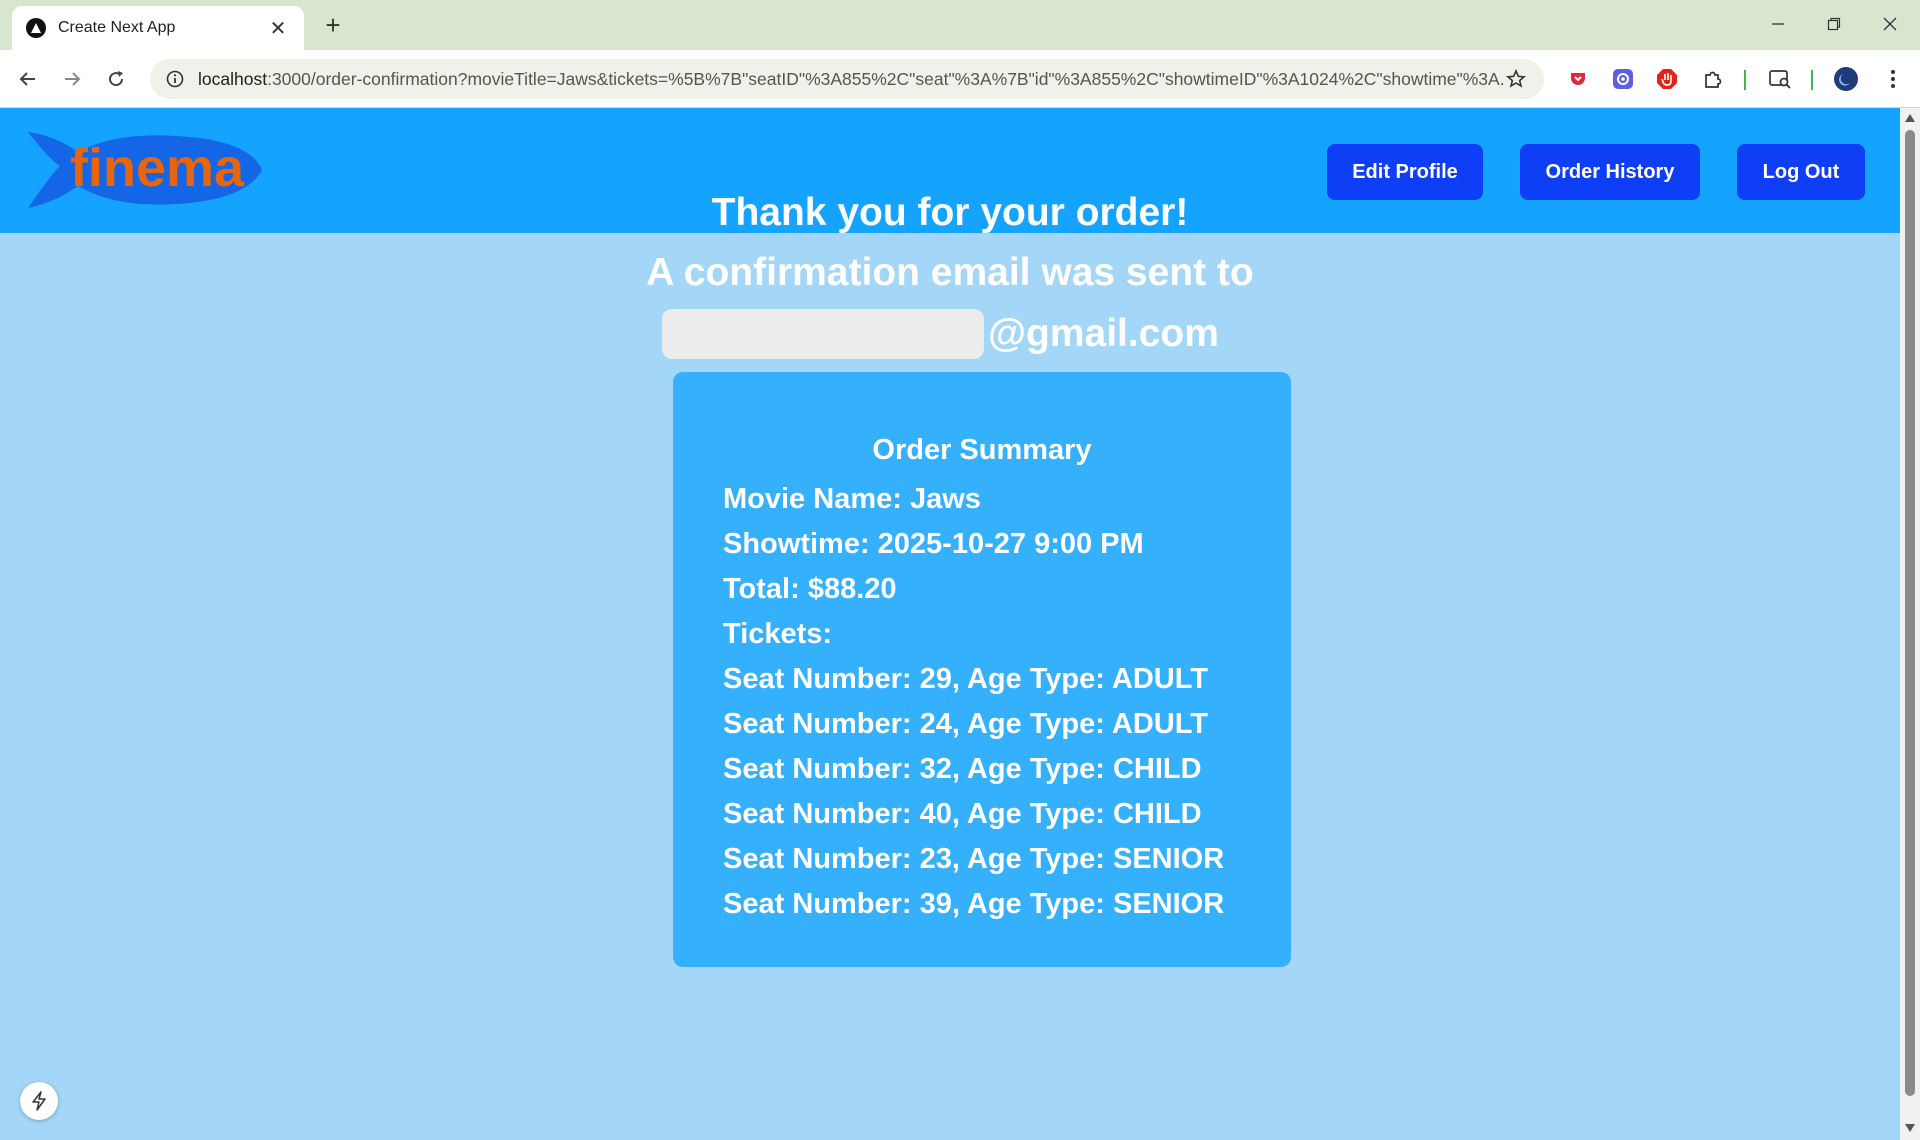 The width and height of the screenshot is (1920, 1140). I want to click on browser-tab-strip: Create Next App ✕ +, so click(960, 25).